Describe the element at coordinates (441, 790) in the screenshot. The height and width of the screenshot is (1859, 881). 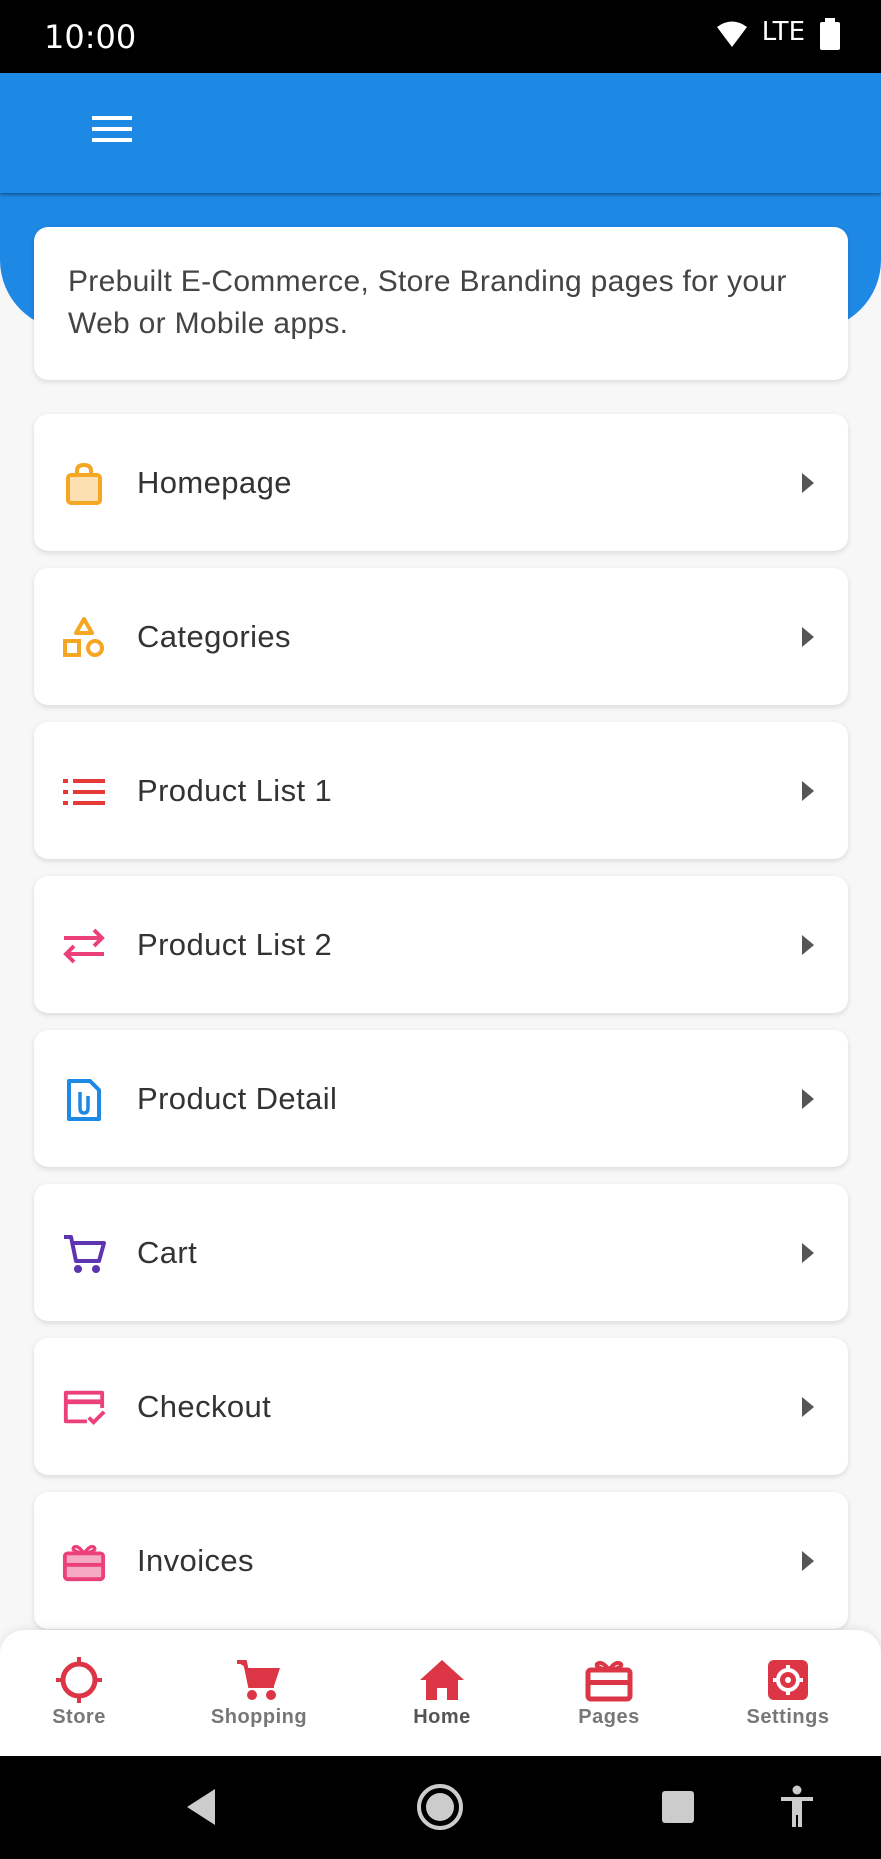
I see `menu-item-product-list-1: Product List 1` at that location.